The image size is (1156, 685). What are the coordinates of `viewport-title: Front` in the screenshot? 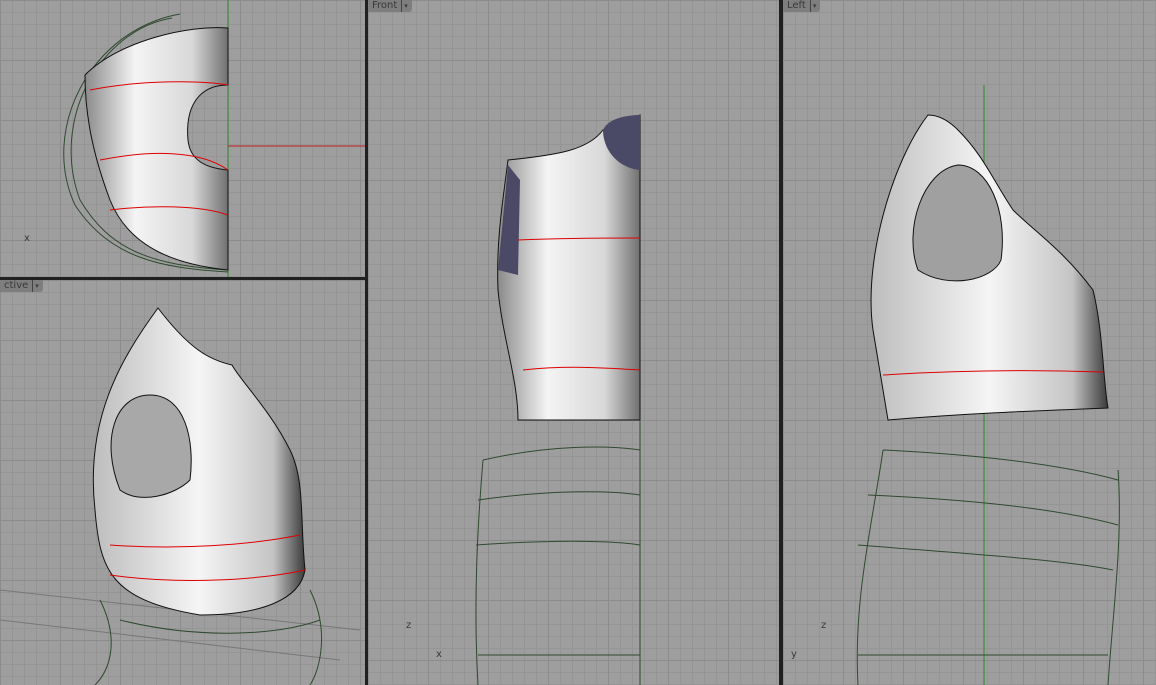 It's located at (385, 5).